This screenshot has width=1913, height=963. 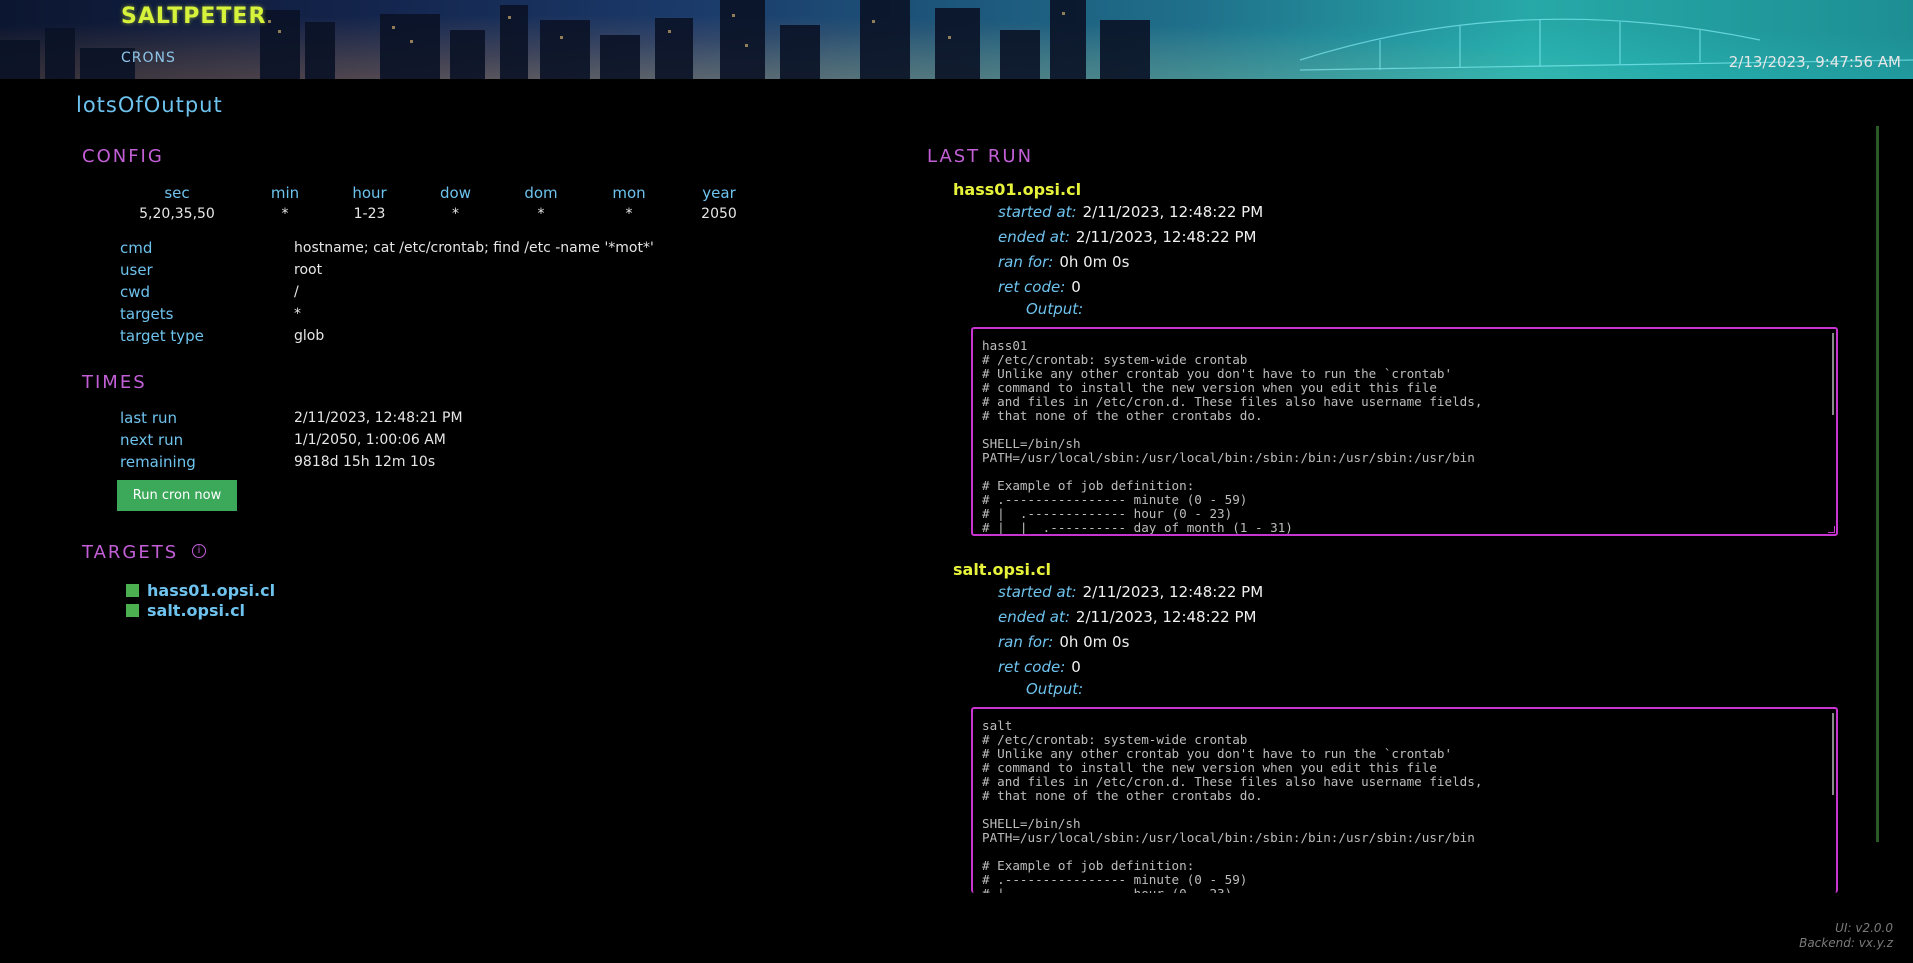 I want to click on times-key: remaining, so click(x=158, y=462).